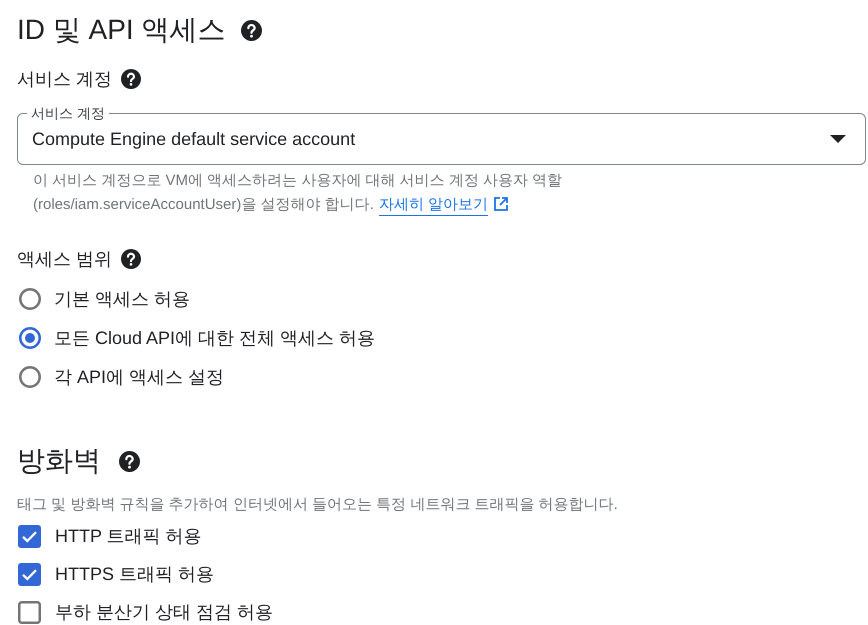 The height and width of the screenshot is (625, 868). What do you see at coordinates (501, 204) in the screenshot?
I see `external-link-icon` at bounding box center [501, 204].